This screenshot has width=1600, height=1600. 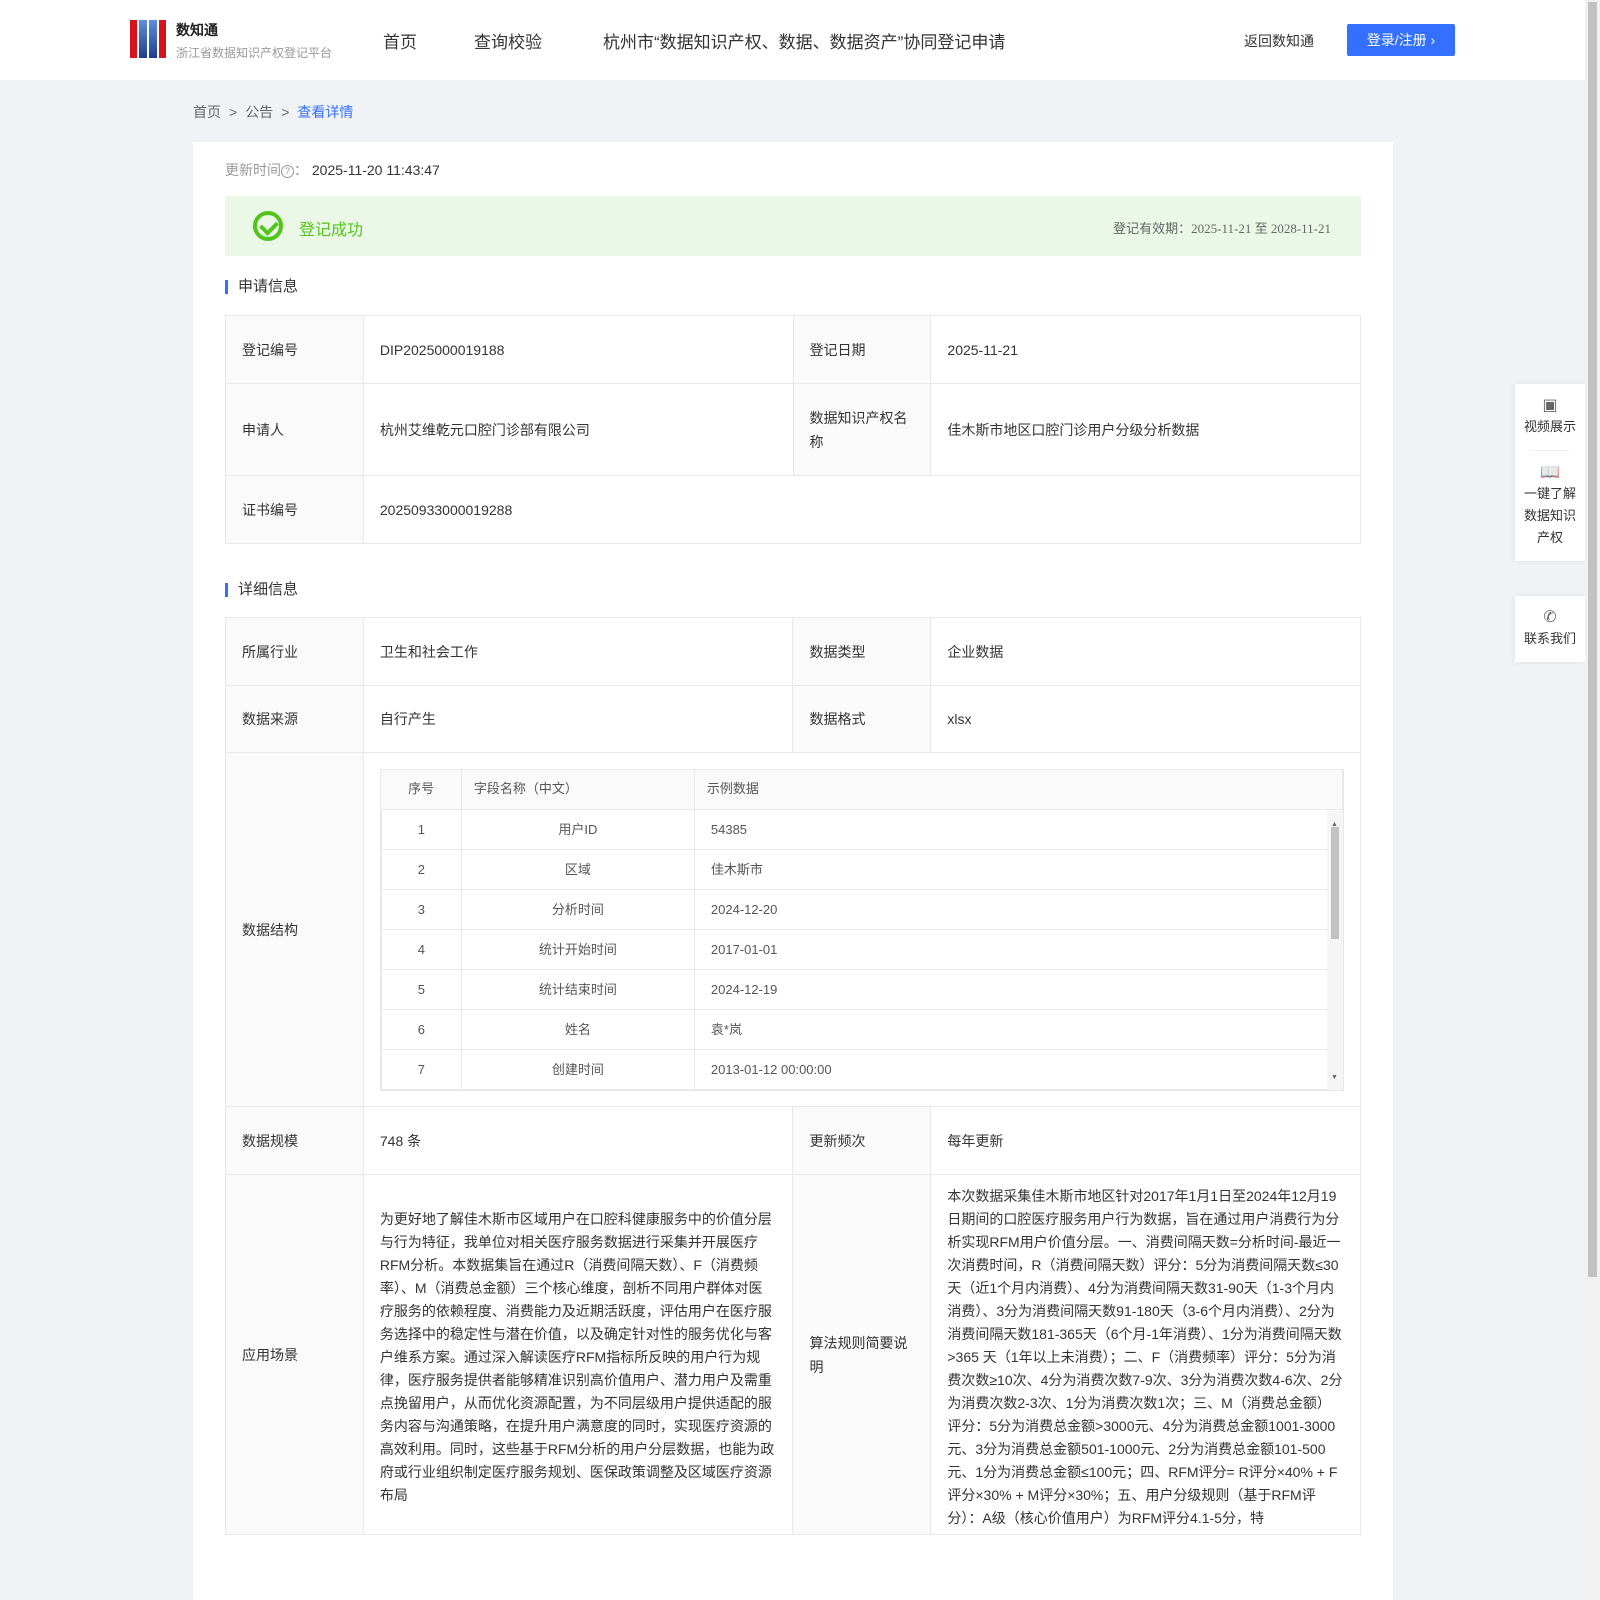 What do you see at coordinates (577, 989) in the screenshot?
I see `table-cell: 统计结束时间` at bounding box center [577, 989].